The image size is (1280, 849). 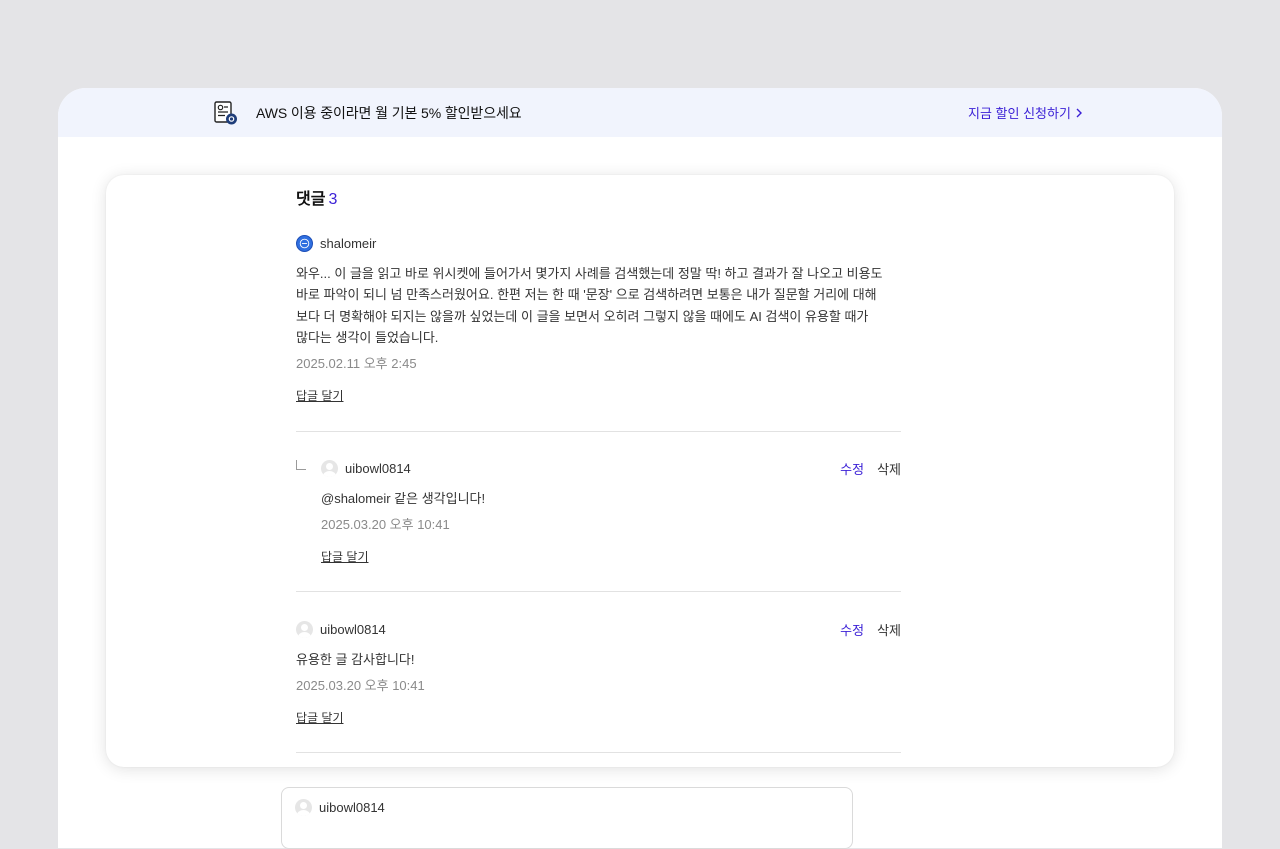 What do you see at coordinates (403, 498) in the screenshot?
I see `comment-text: @shalomeir 같은 생각입니다!` at bounding box center [403, 498].